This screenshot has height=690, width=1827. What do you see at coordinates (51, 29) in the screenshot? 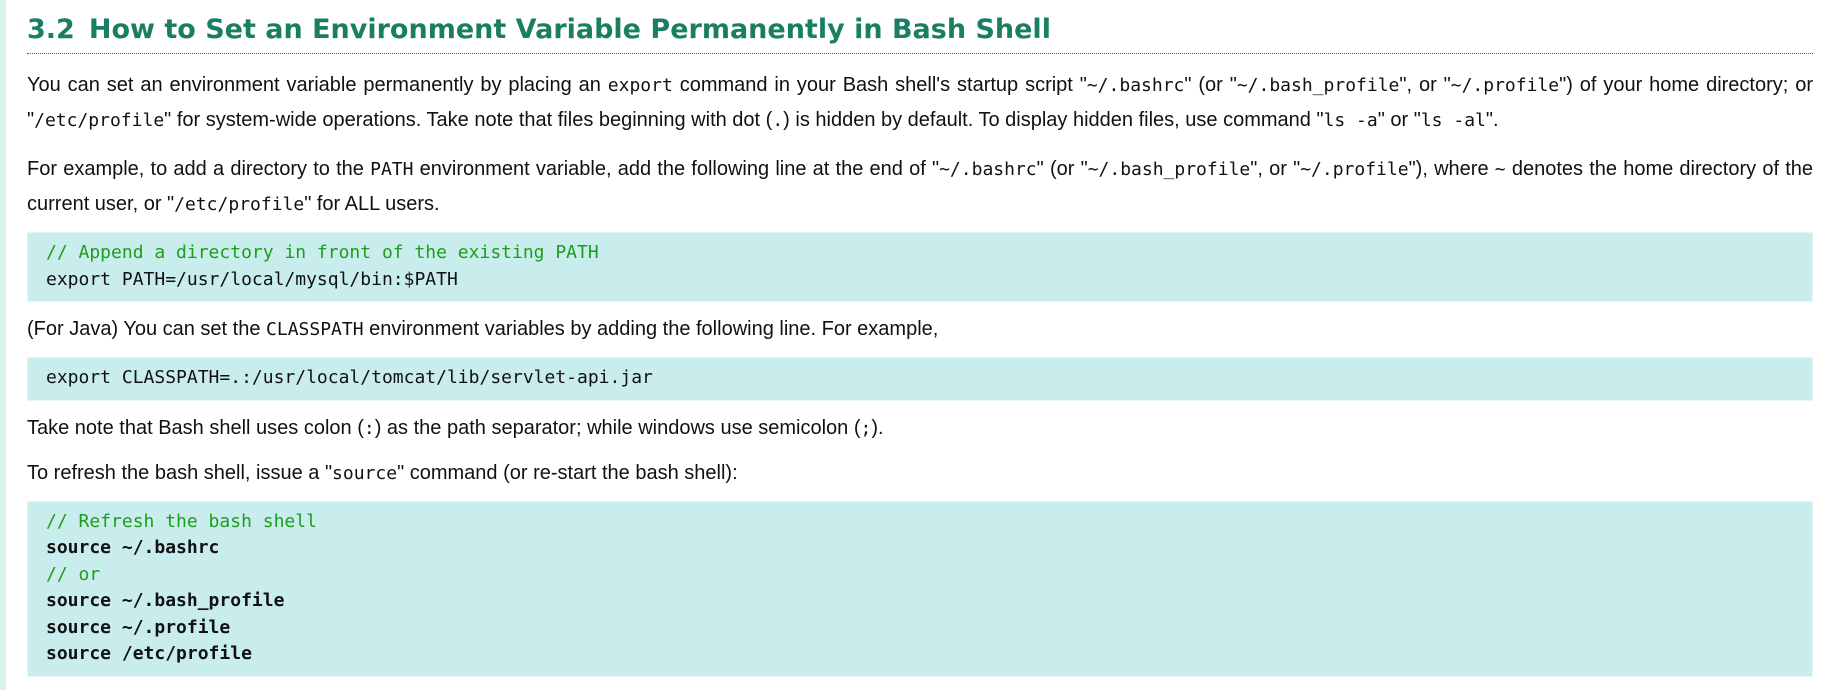
I see `section-number: 3.2` at bounding box center [51, 29].